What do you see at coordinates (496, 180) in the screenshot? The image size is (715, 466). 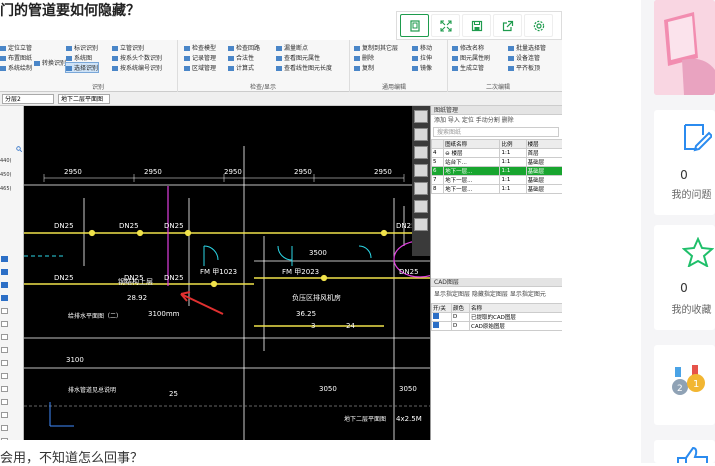 I see `table-row: 7 地下一层... 1:1 基础层` at bounding box center [496, 180].